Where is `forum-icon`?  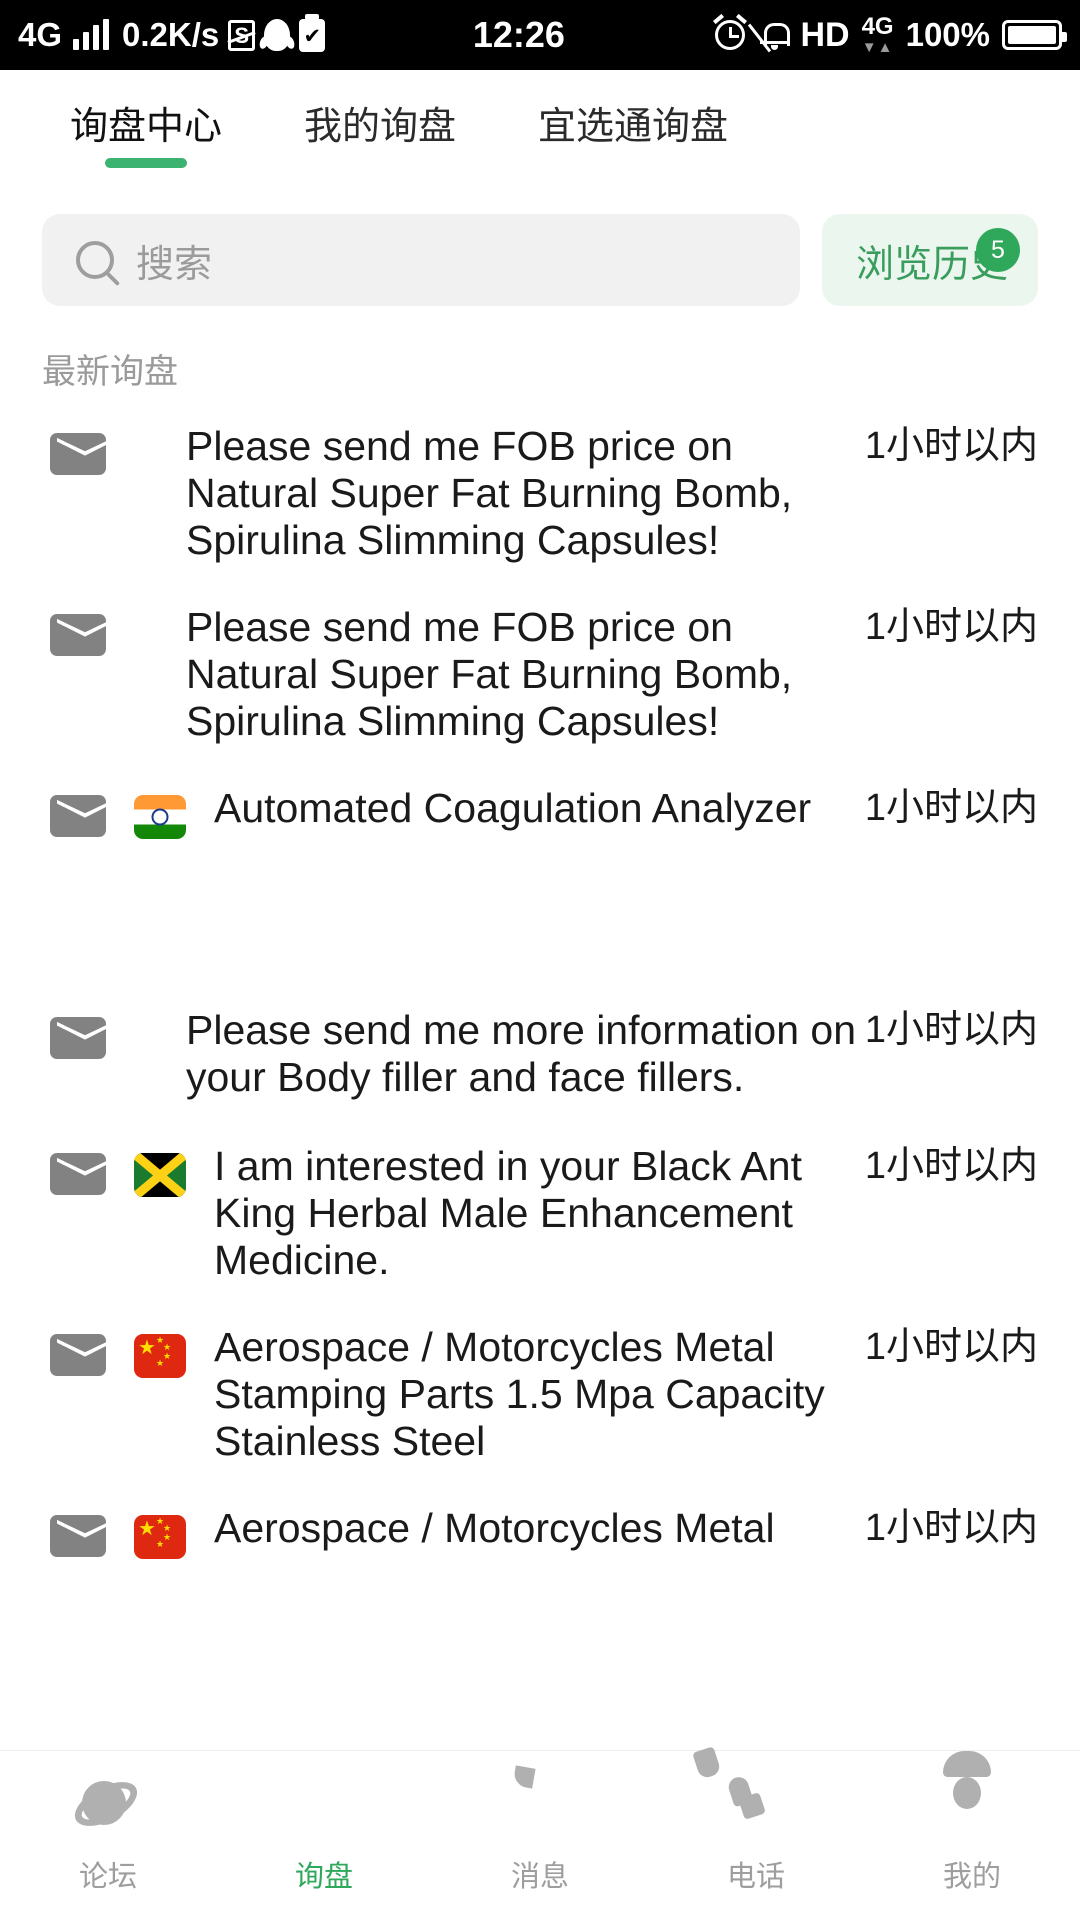 forum-icon is located at coordinates (106, 1805).